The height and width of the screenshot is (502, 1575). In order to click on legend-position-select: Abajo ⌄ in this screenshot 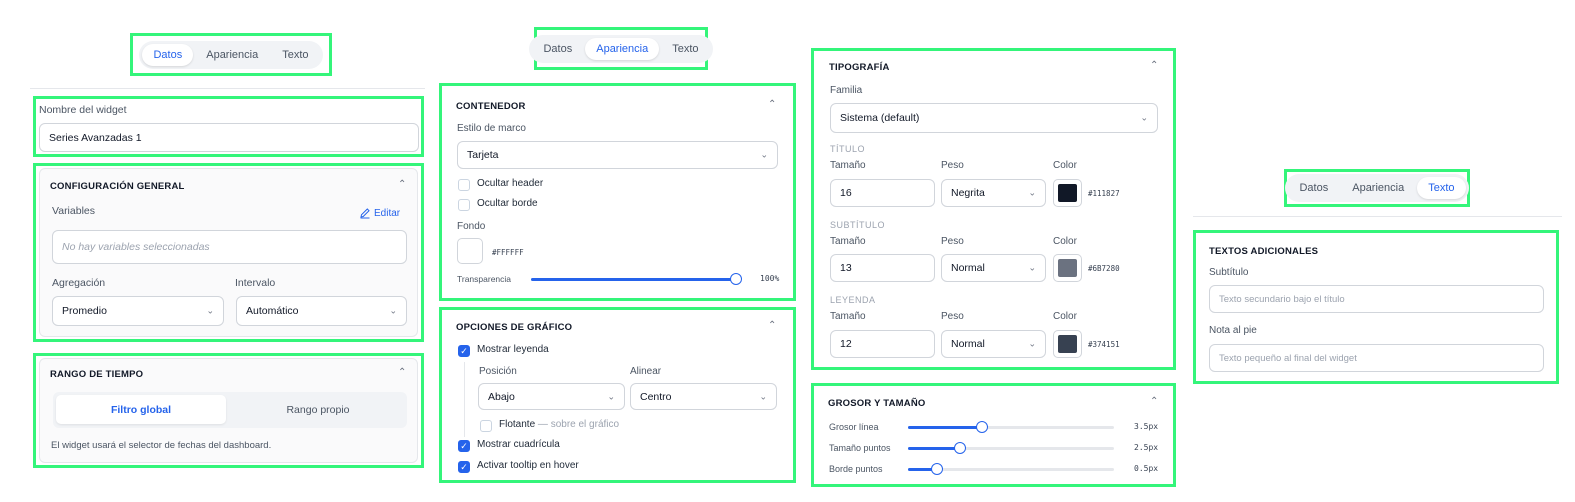, I will do `click(551, 396)`.